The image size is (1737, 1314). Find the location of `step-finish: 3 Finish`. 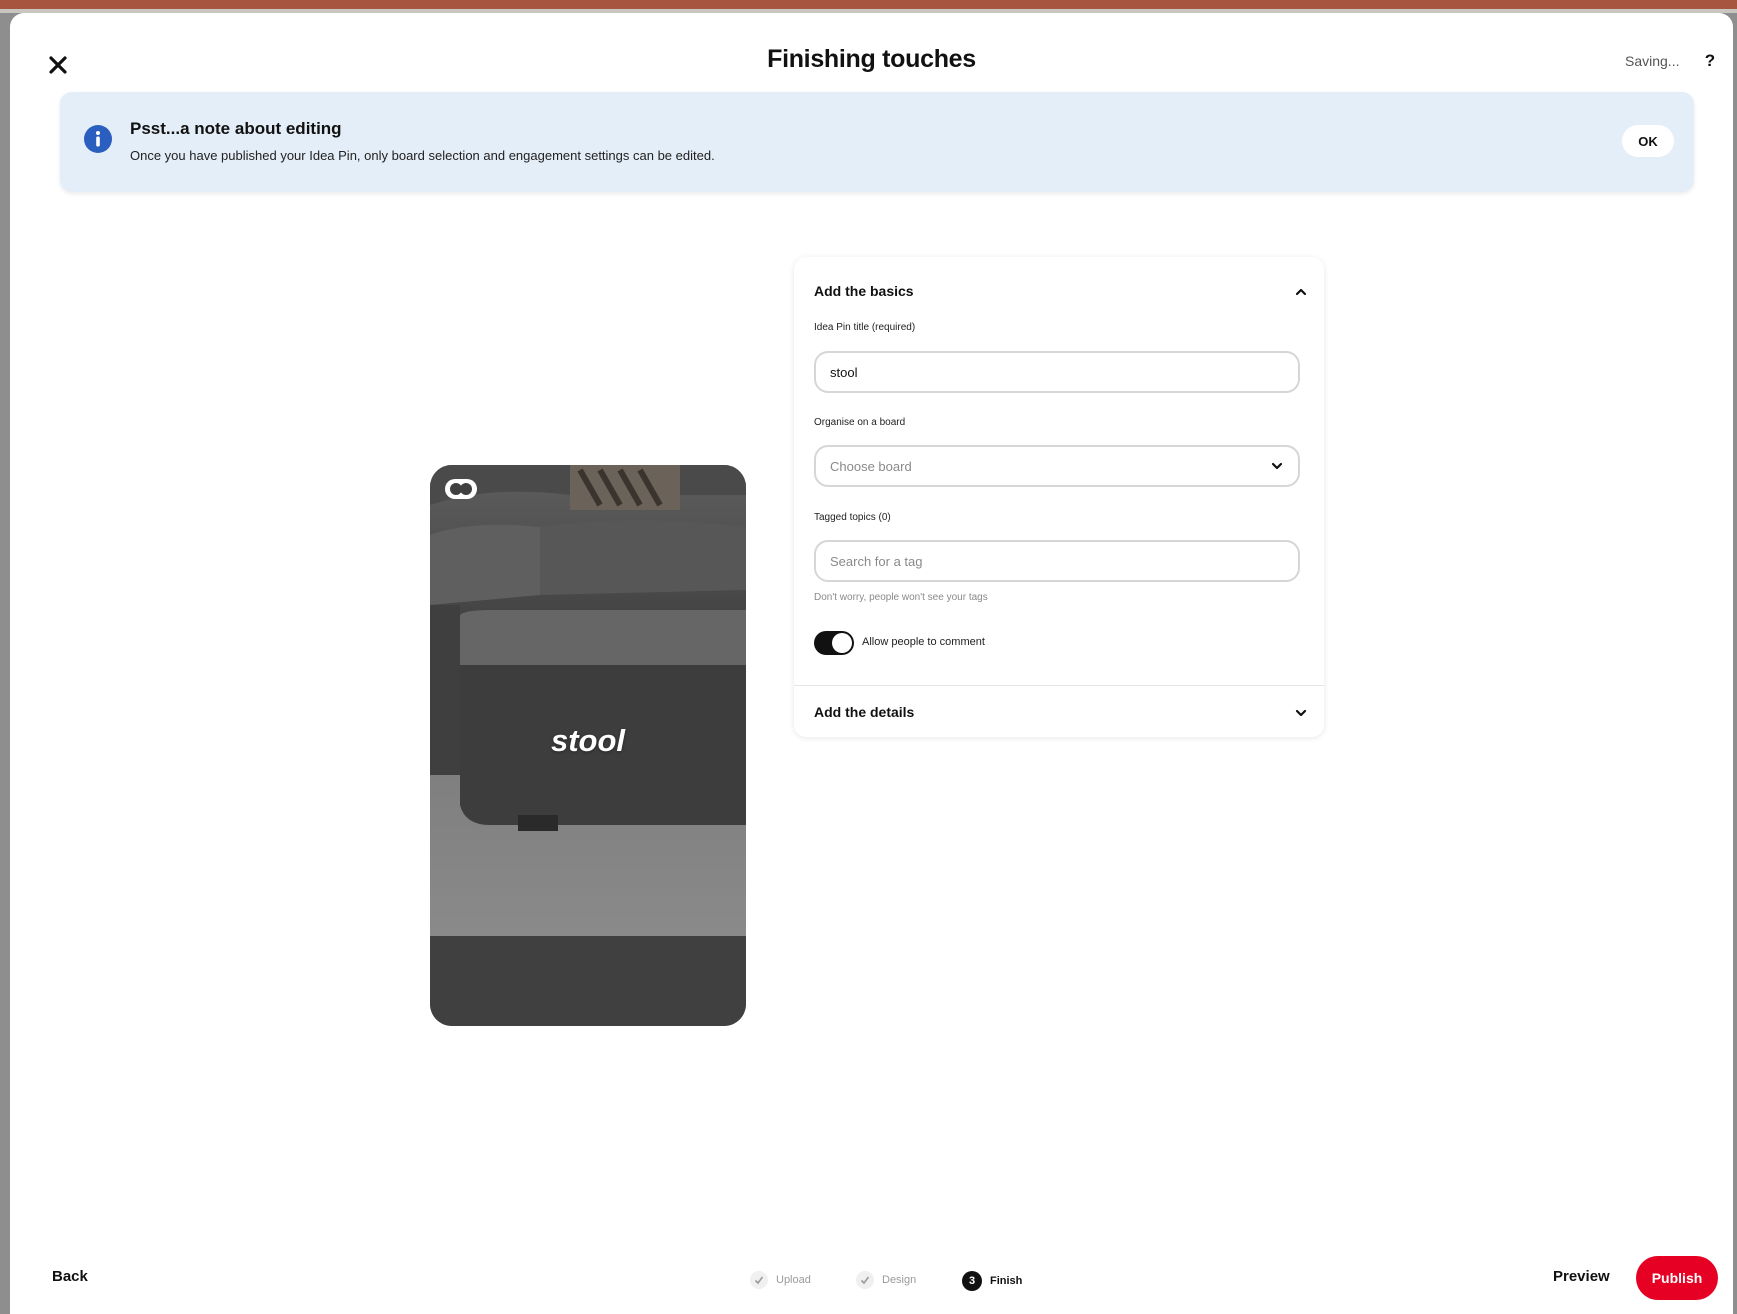

step-finish: 3 Finish is located at coordinates (992, 1281).